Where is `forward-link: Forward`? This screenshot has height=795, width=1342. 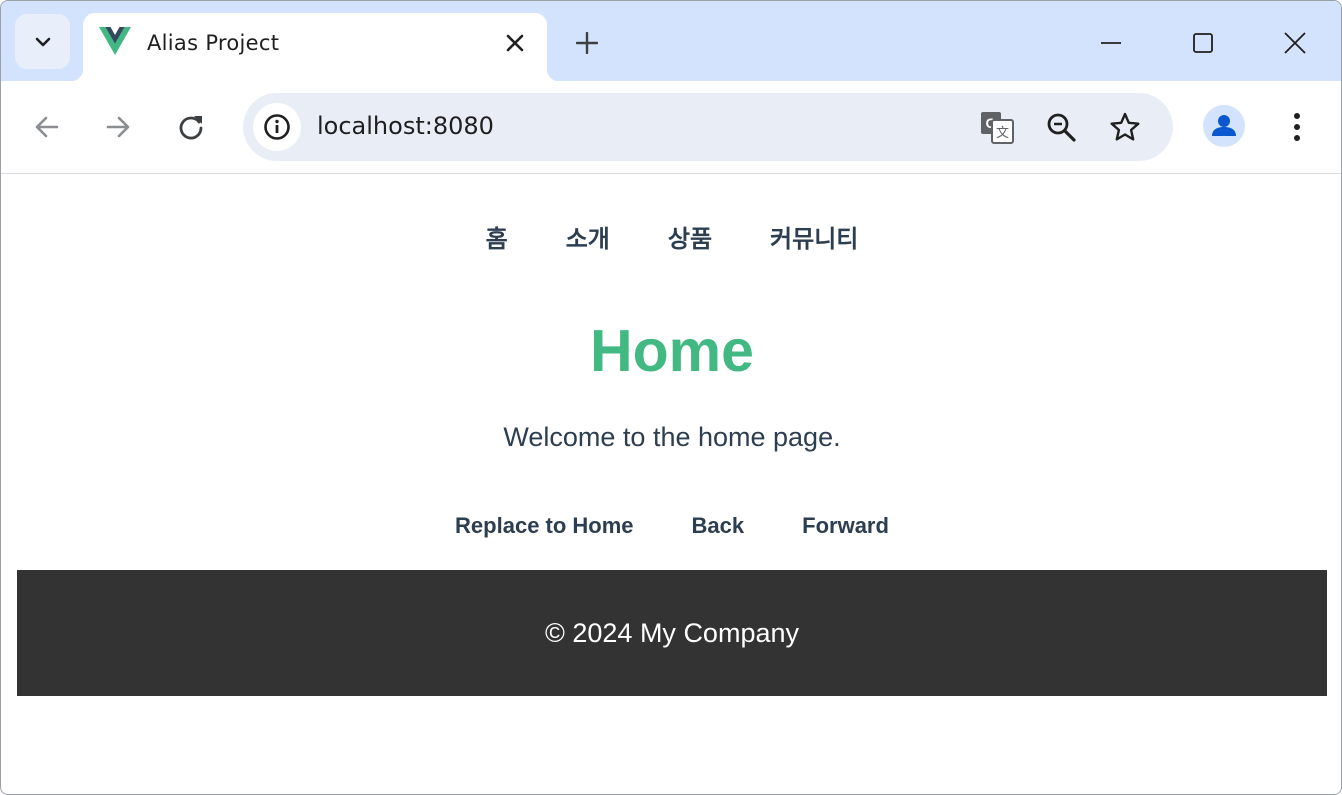 forward-link: Forward is located at coordinates (845, 526).